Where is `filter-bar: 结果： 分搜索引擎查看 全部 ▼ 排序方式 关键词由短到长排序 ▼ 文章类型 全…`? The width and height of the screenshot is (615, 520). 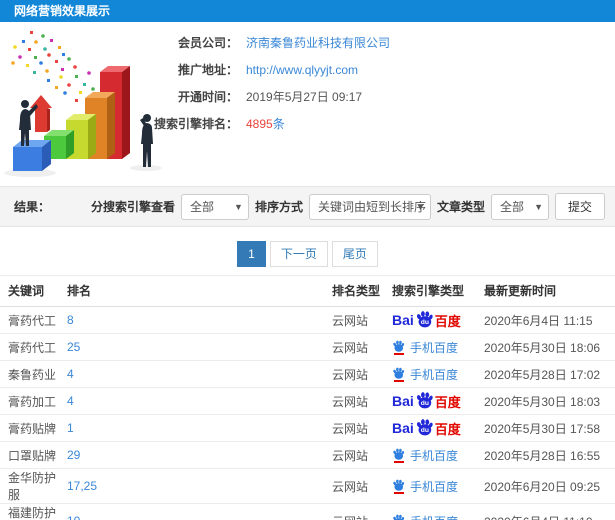
filter-bar: 结果： 分搜索引擎查看 全部 ▼ 排序方式 关键词由短到长排序 ▼ 文章类型 全… is located at coordinates (307, 206).